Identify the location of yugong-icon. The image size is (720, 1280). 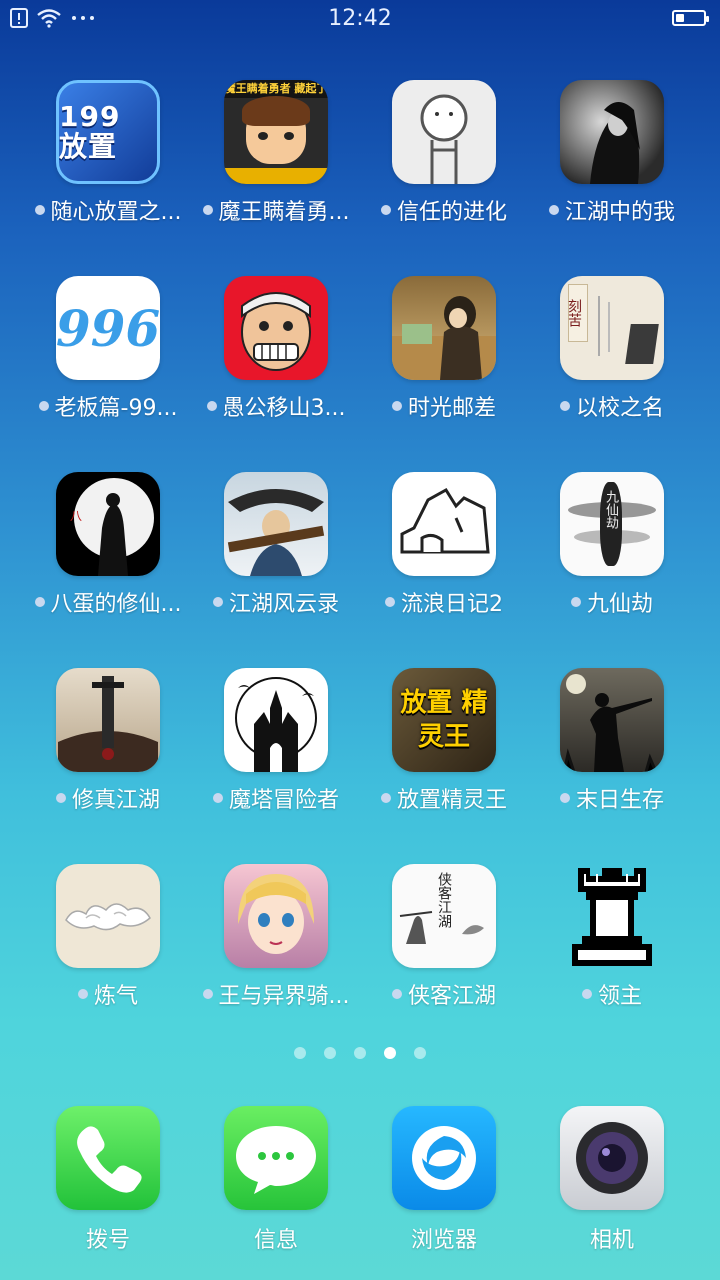
(276, 328).